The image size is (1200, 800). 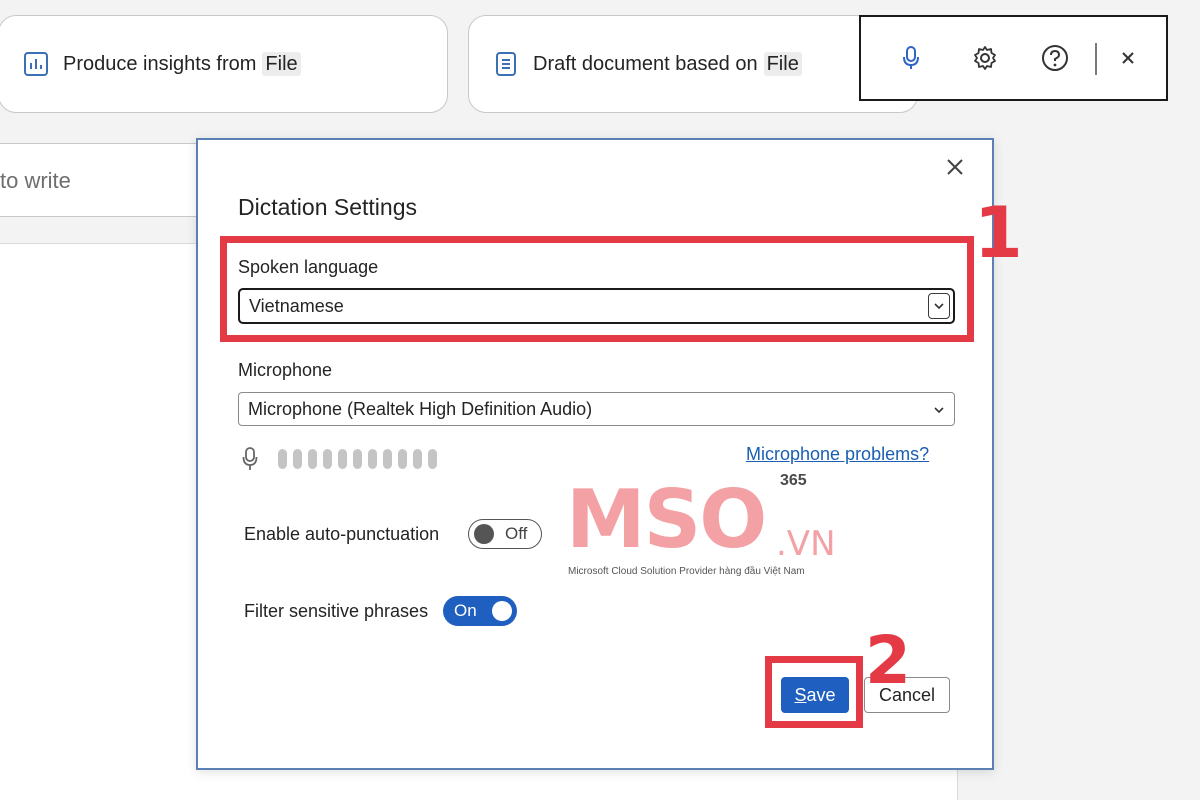 What do you see at coordinates (1013, 58) in the screenshot?
I see `dictation-toolbar` at bounding box center [1013, 58].